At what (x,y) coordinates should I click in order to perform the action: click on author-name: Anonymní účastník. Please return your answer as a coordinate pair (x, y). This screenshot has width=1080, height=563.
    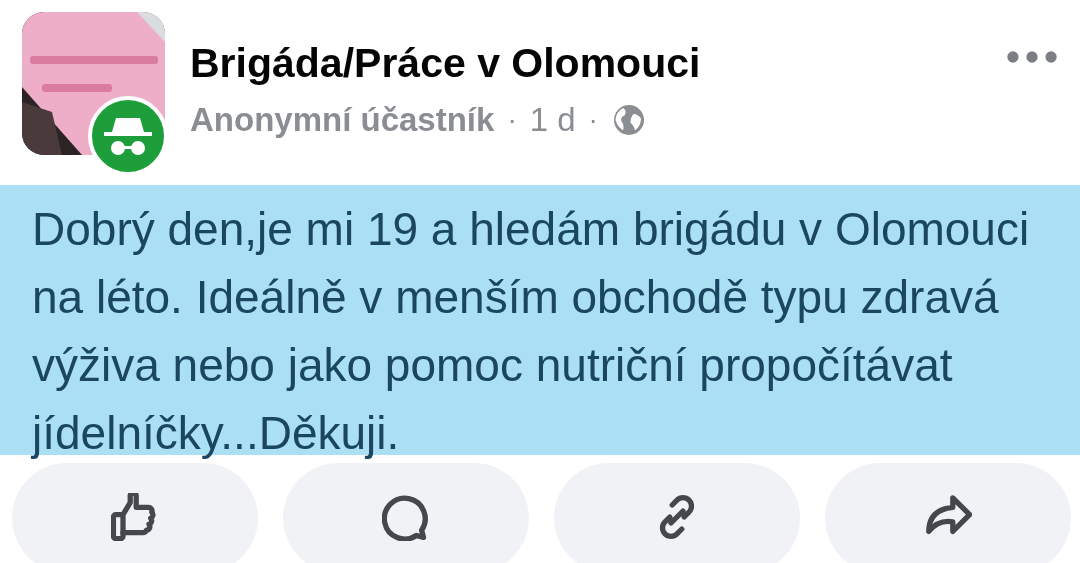
    Looking at the image, I should click on (342, 120).